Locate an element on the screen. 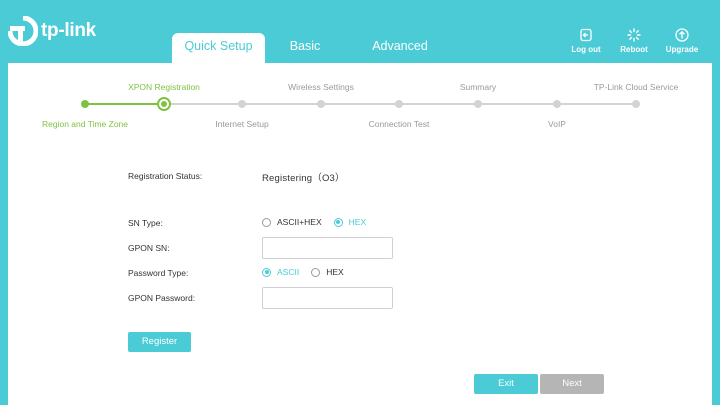  wizard-step-label-connection: Connection Test is located at coordinates (399, 124).